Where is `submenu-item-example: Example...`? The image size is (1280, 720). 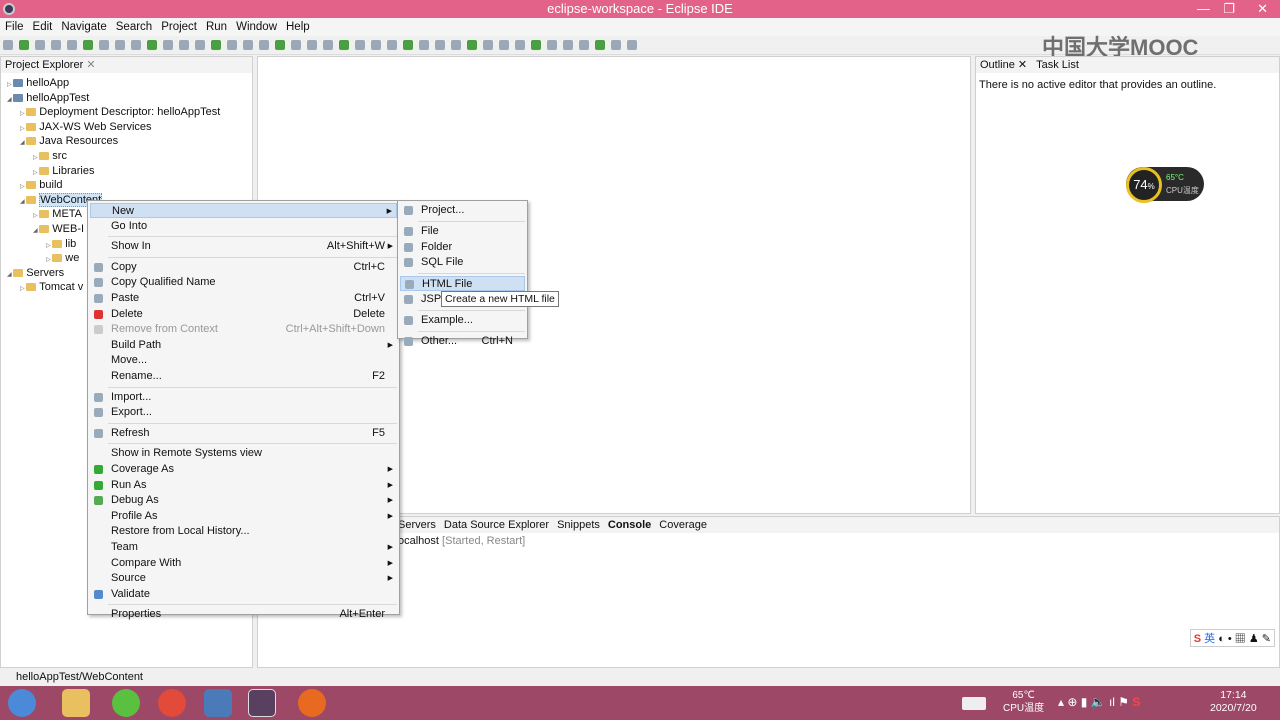 submenu-item-example: Example... is located at coordinates (462, 320).